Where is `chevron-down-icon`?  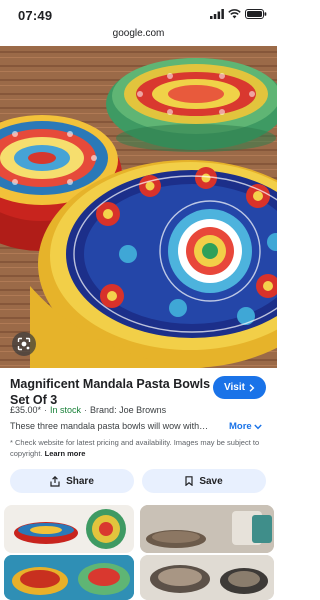 chevron-down-icon is located at coordinates (257, 426).